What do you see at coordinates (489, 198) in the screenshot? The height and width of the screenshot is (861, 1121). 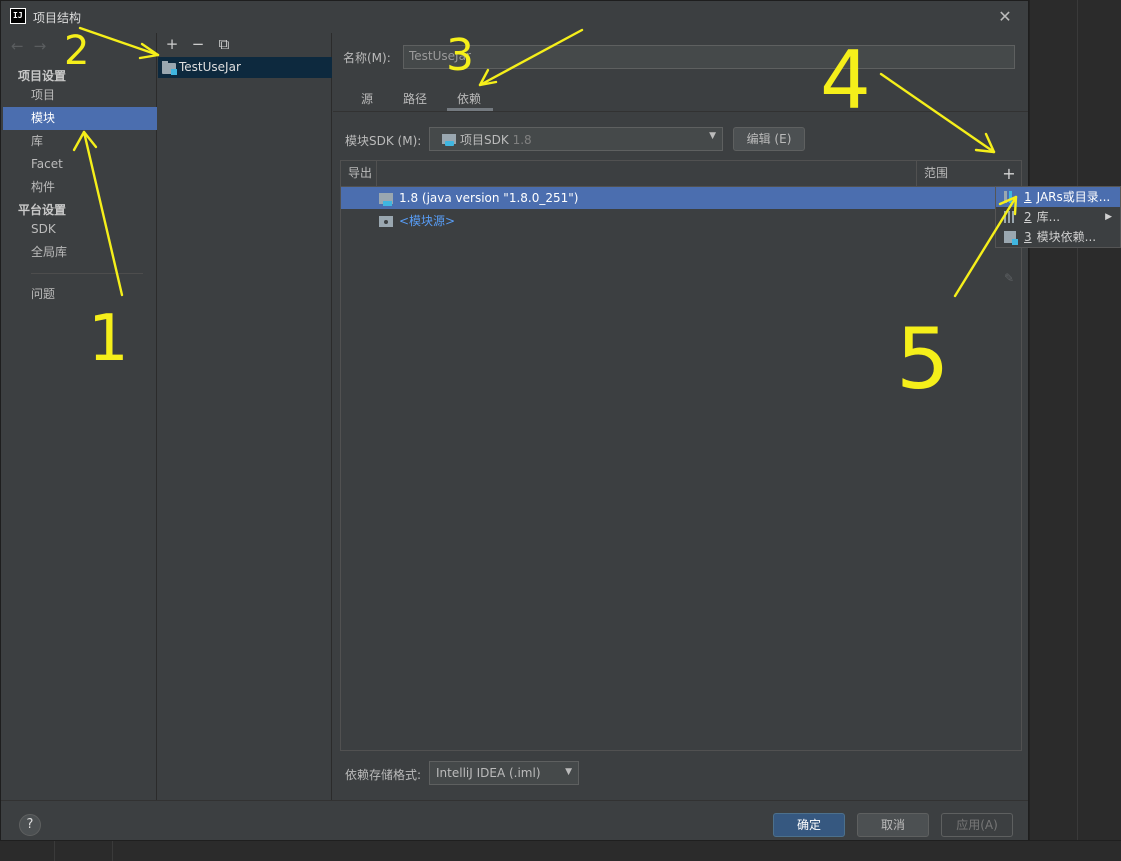 I see `dependency-row-label: 1.8 (java version "1.8.0_251")` at bounding box center [489, 198].